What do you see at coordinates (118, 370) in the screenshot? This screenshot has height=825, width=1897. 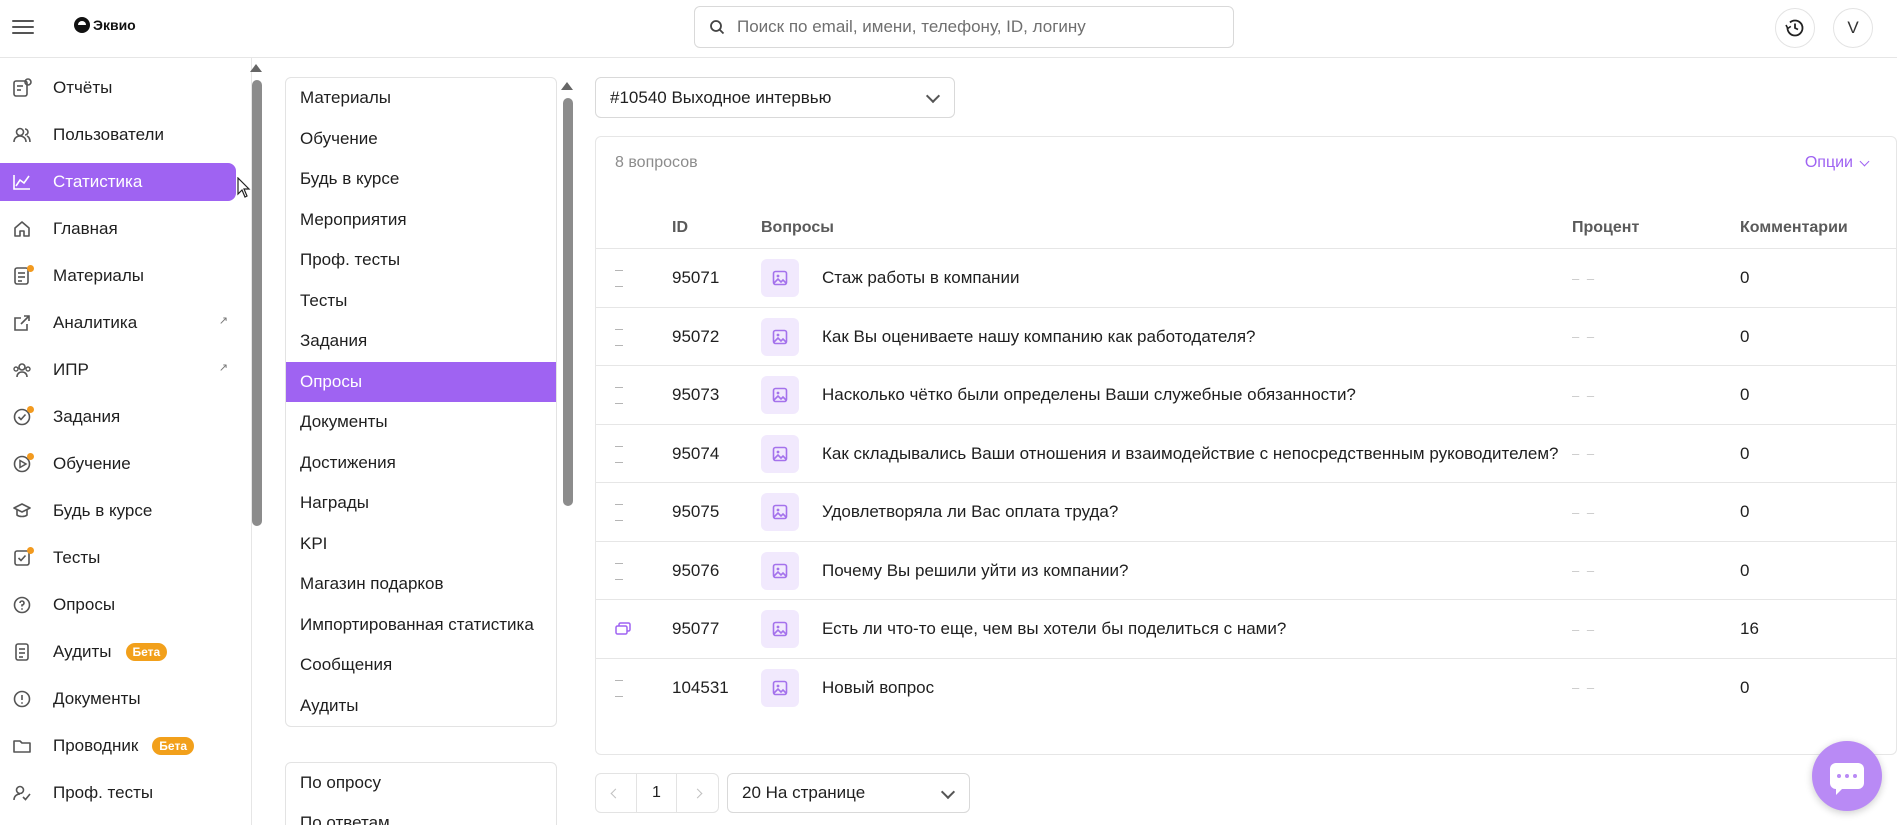 I see `sidebar-item-ipr: ИПР ↗` at bounding box center [118, 370].